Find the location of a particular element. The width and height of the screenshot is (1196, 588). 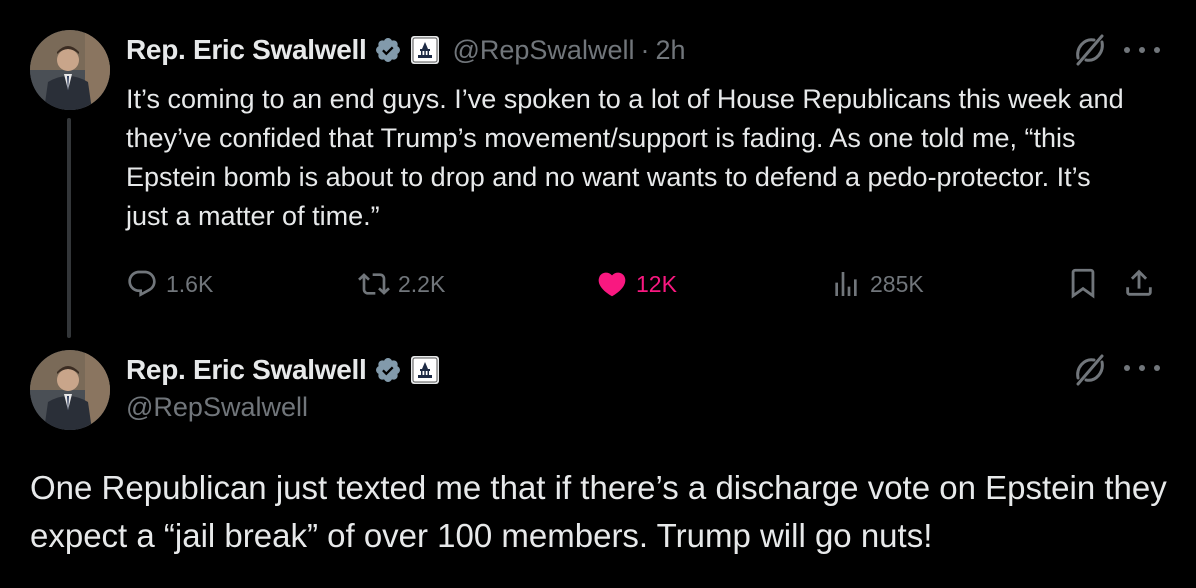

repost-button: 2.2K is located at coordinates (401, 284).